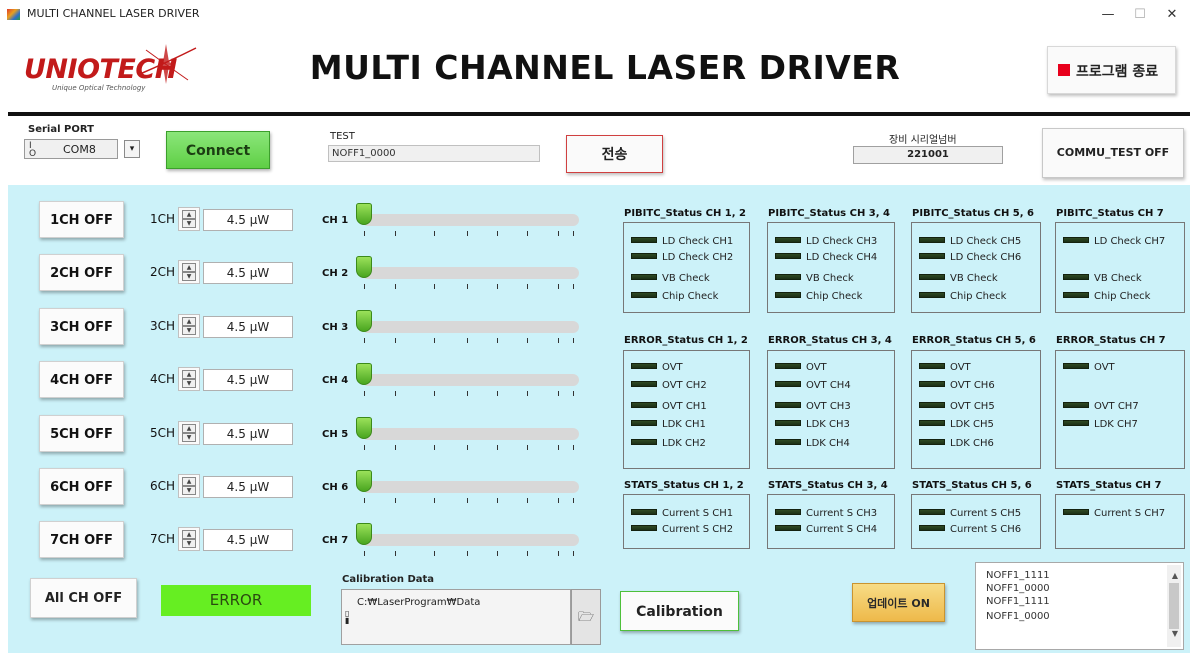 This screenshot has width=1190, height=659. Describe the element at coordinates (364, 267) in the screenshot. I see `ch2-slider-knob` at that location.